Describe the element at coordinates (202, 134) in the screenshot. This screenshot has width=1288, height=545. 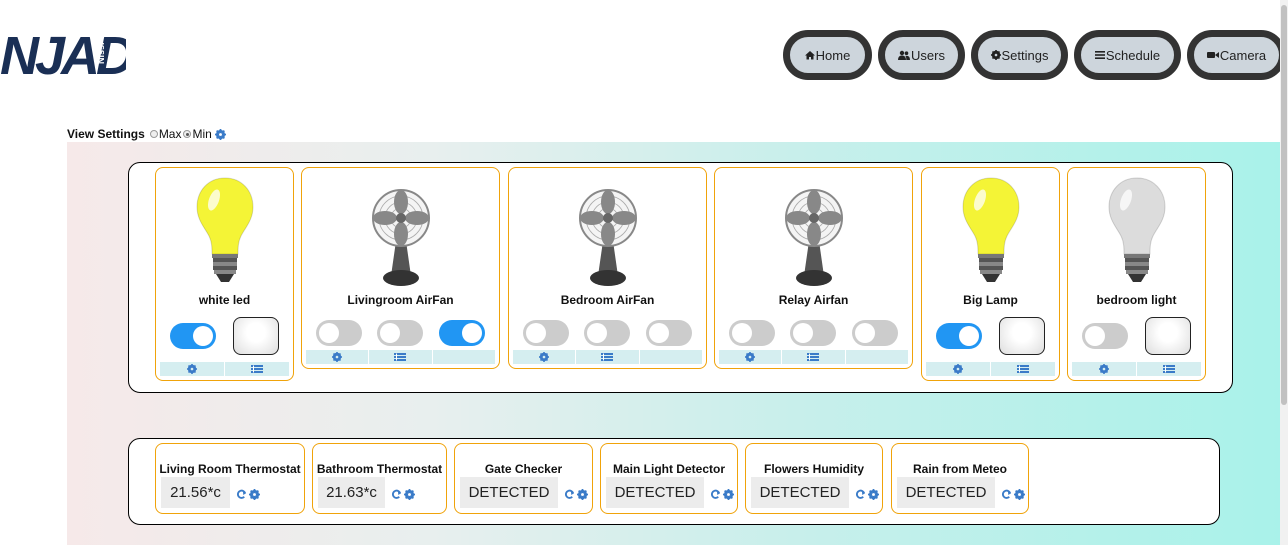
I see `min-label: Min` at that location.